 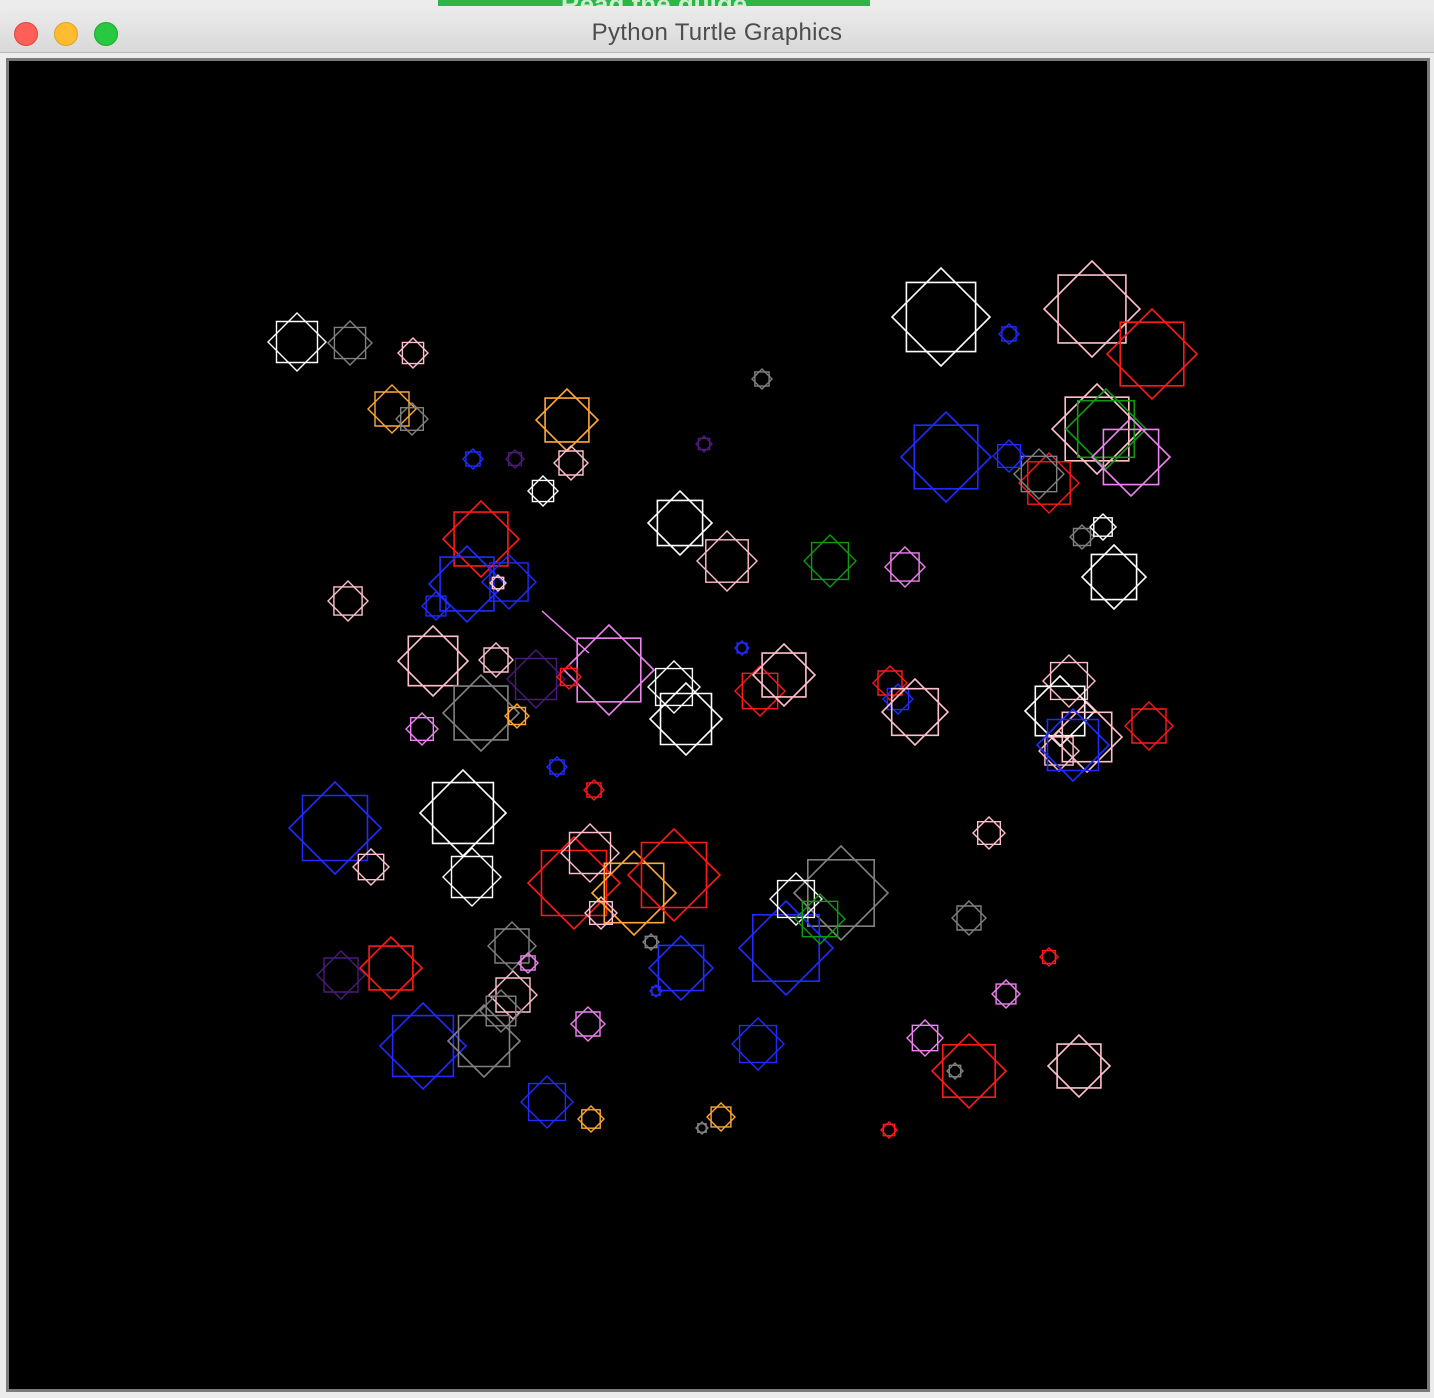 I want to click on window-title: Python Turtle Graphics, so click(x=717, y=32).